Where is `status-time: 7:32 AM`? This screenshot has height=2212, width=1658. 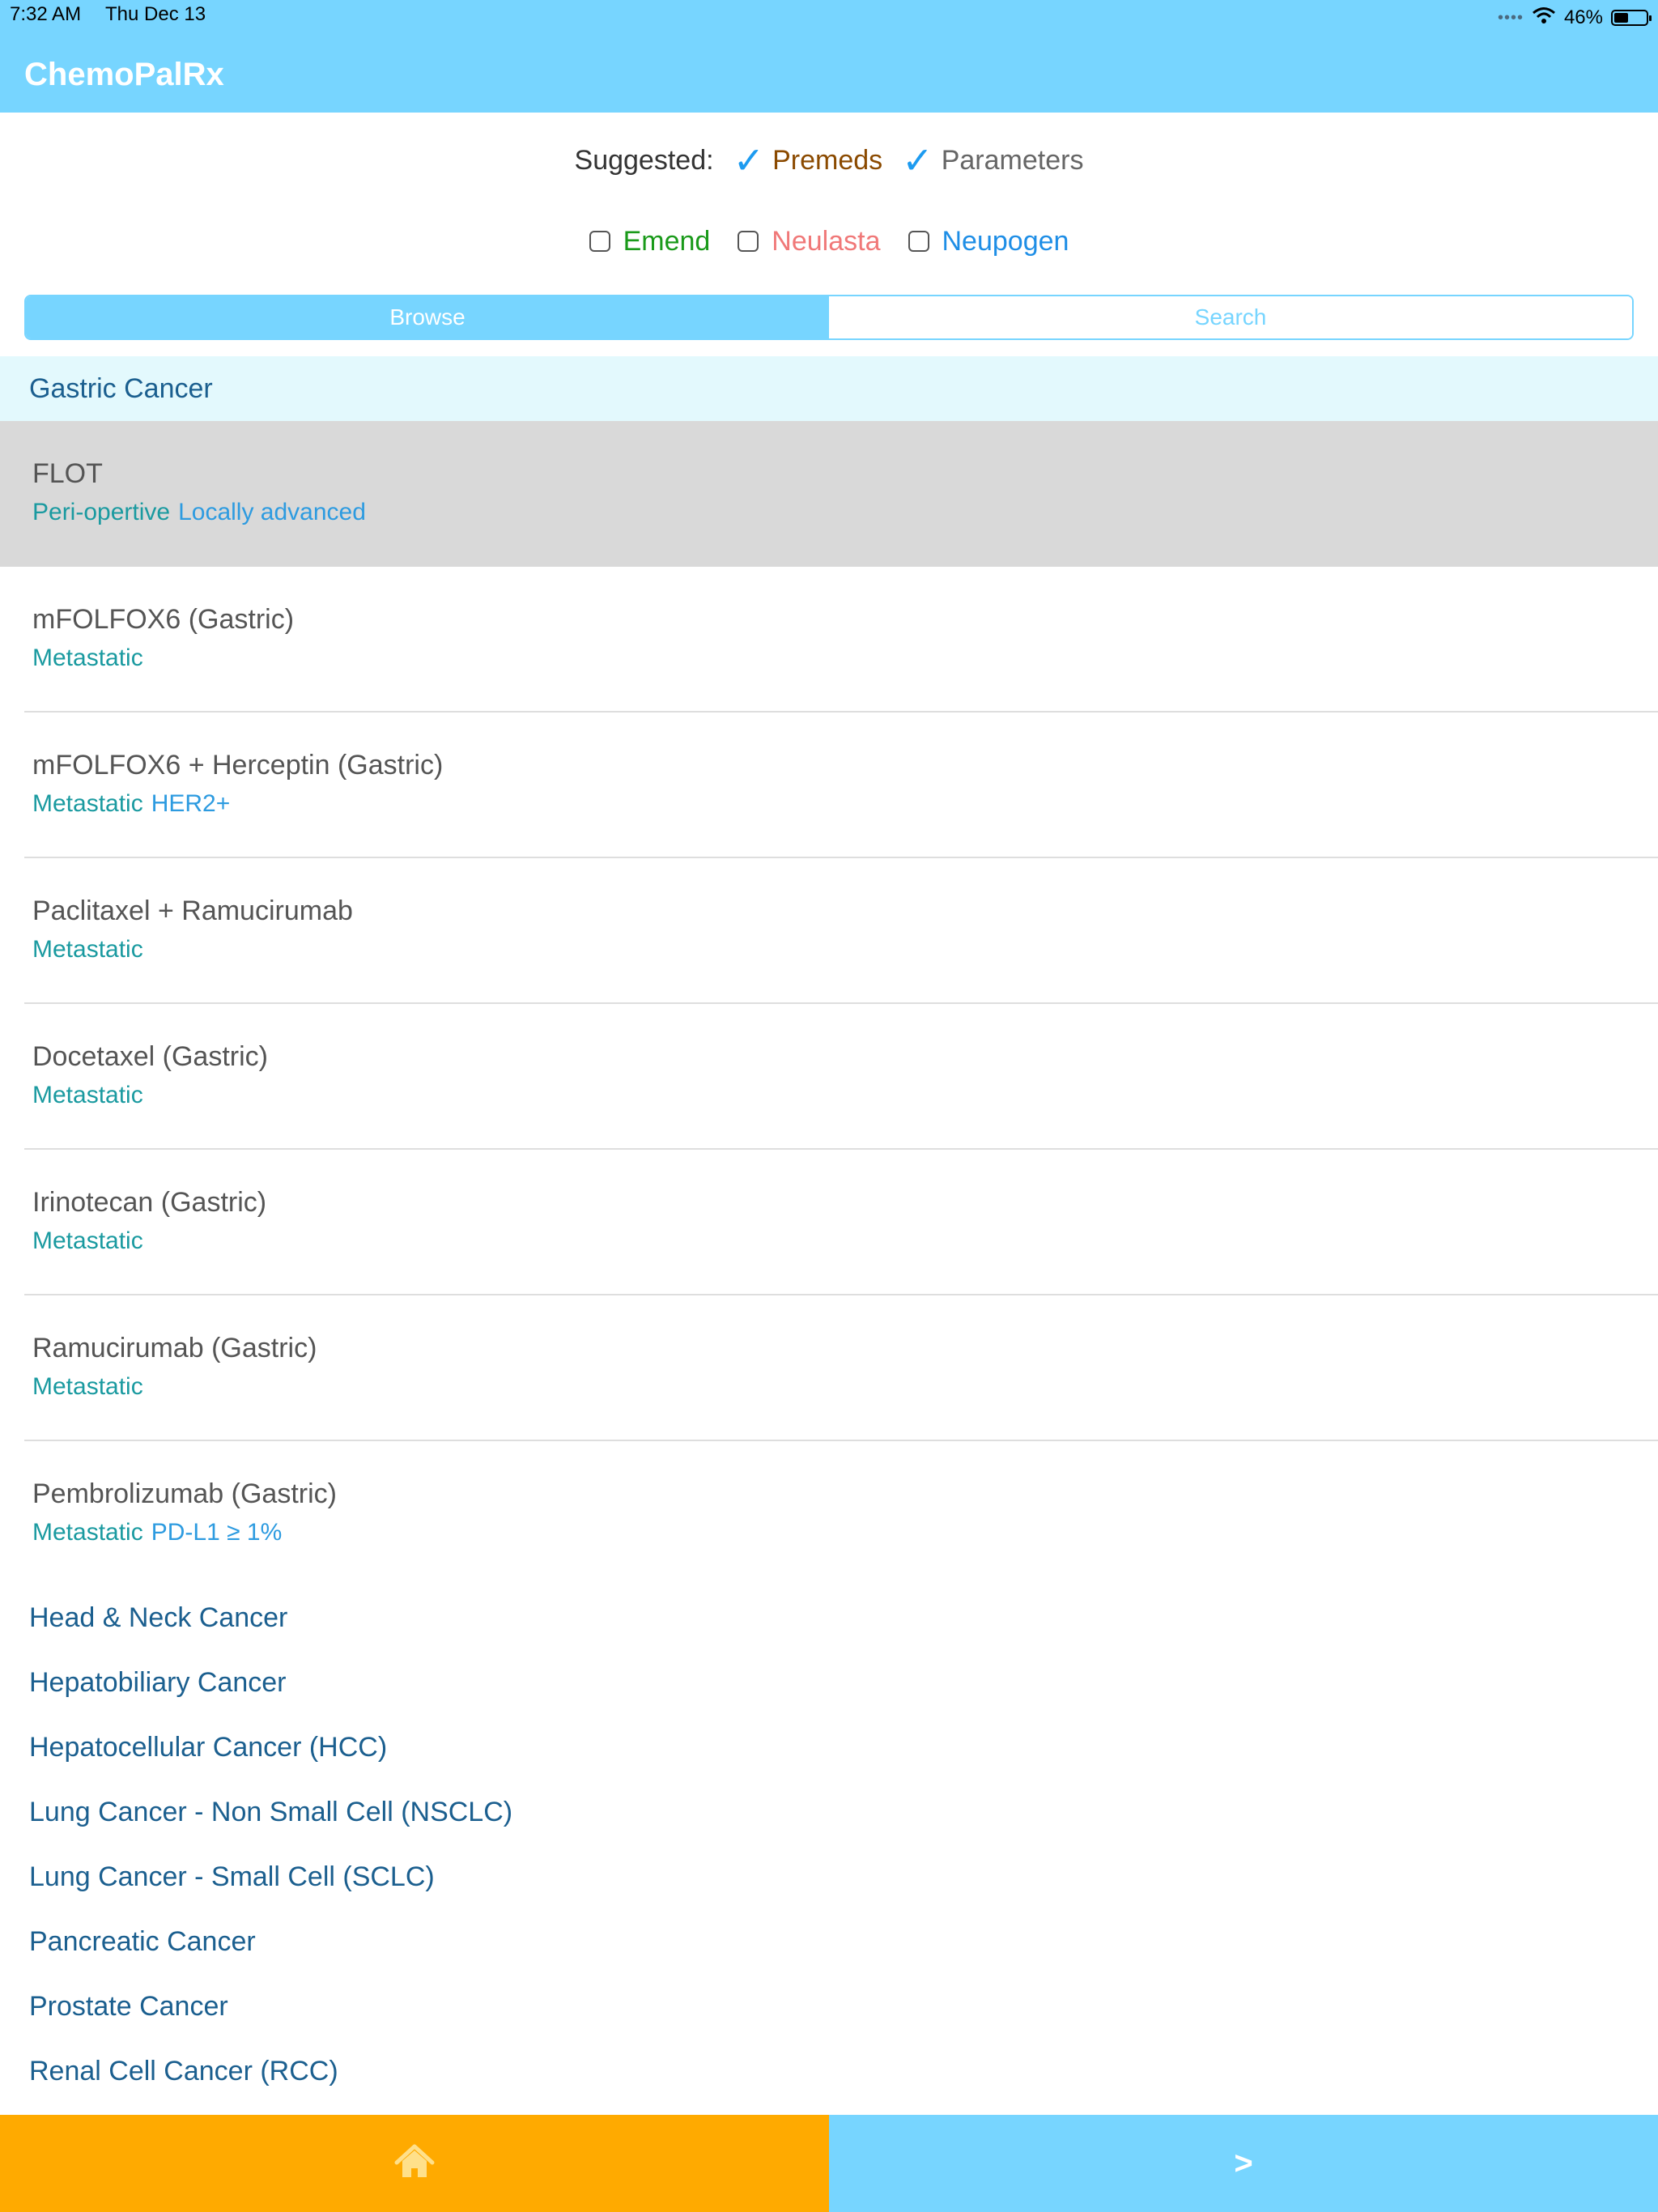 status-time: 7:32 AM is located at coordinates (46, 14).